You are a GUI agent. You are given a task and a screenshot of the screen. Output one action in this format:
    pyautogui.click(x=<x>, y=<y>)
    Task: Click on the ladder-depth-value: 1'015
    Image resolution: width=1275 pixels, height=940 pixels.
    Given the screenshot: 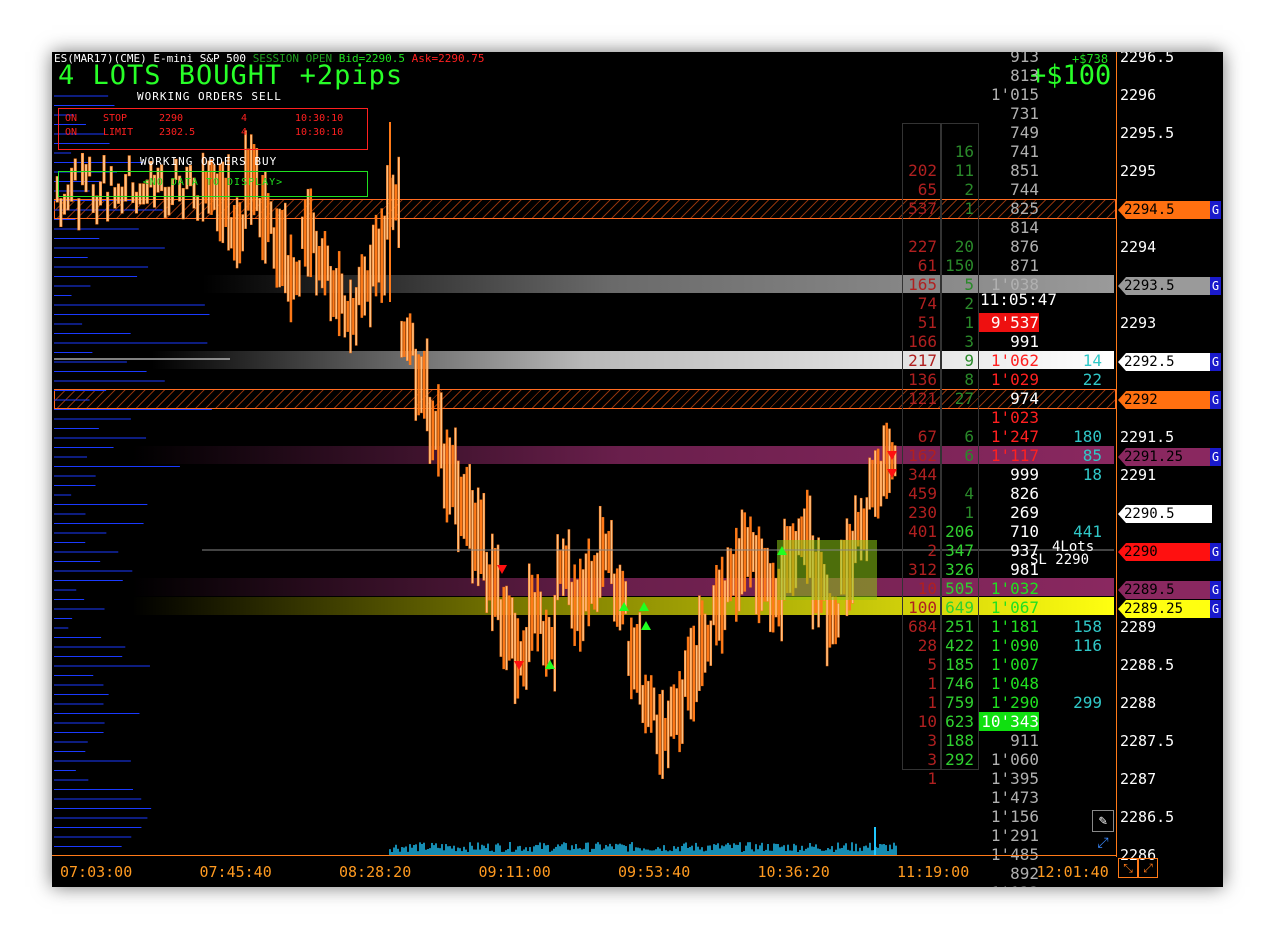 What is the action you would take?
    pyautogui.click(x=1014, y=94)
    